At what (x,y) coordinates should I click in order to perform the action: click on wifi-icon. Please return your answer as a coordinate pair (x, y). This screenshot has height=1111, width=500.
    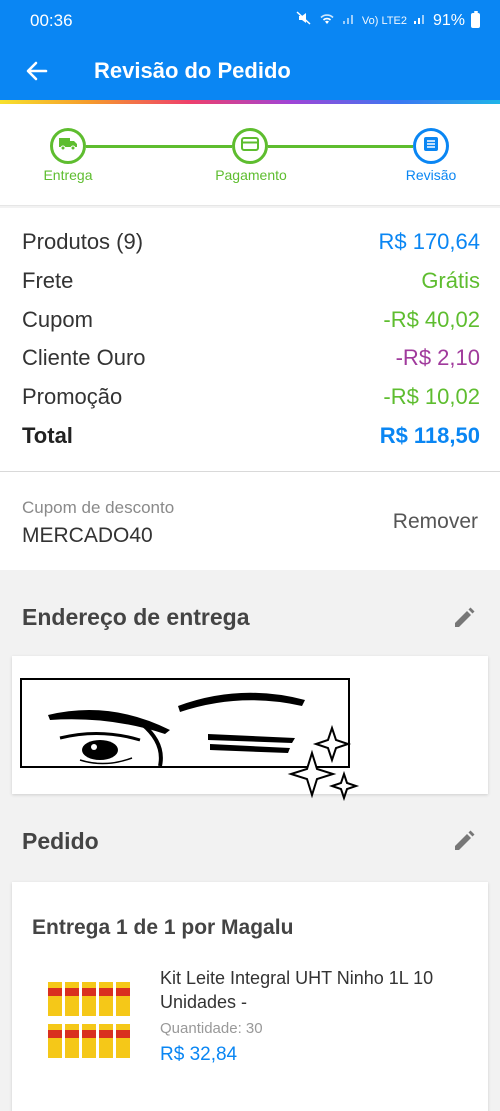
    Looking at the image, I should click on (327, 20).